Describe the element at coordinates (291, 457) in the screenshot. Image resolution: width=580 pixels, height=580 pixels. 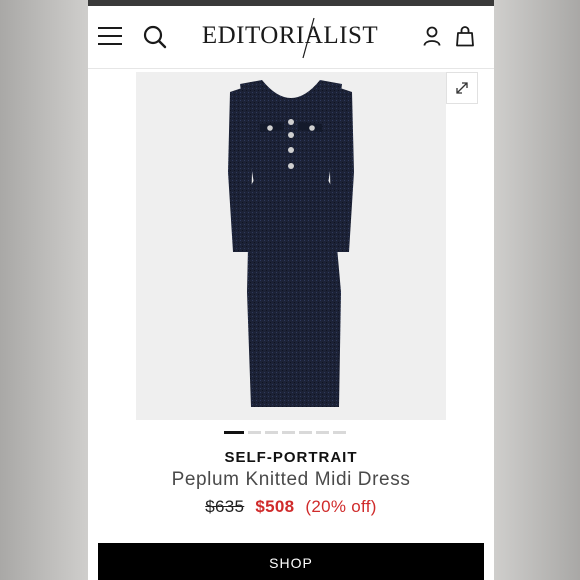
I see `product-brand: SELF-PORTRAIT` at that location.